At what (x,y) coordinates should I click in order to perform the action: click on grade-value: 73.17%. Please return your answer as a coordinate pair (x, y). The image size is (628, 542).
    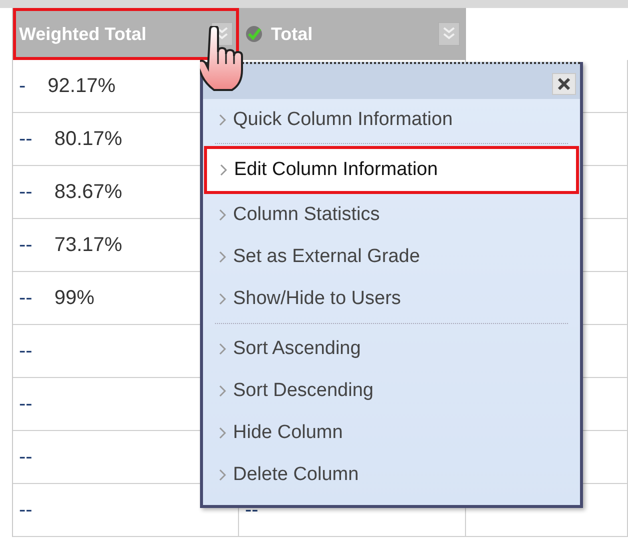
    Looking at the image, I should click on (88, 245).